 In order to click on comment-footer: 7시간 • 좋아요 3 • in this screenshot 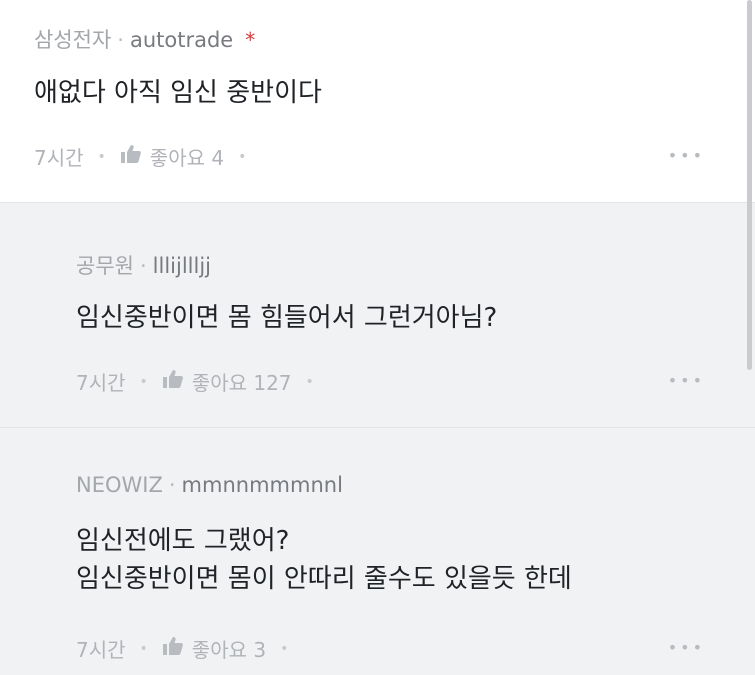, I will do `click(189, 648)`.